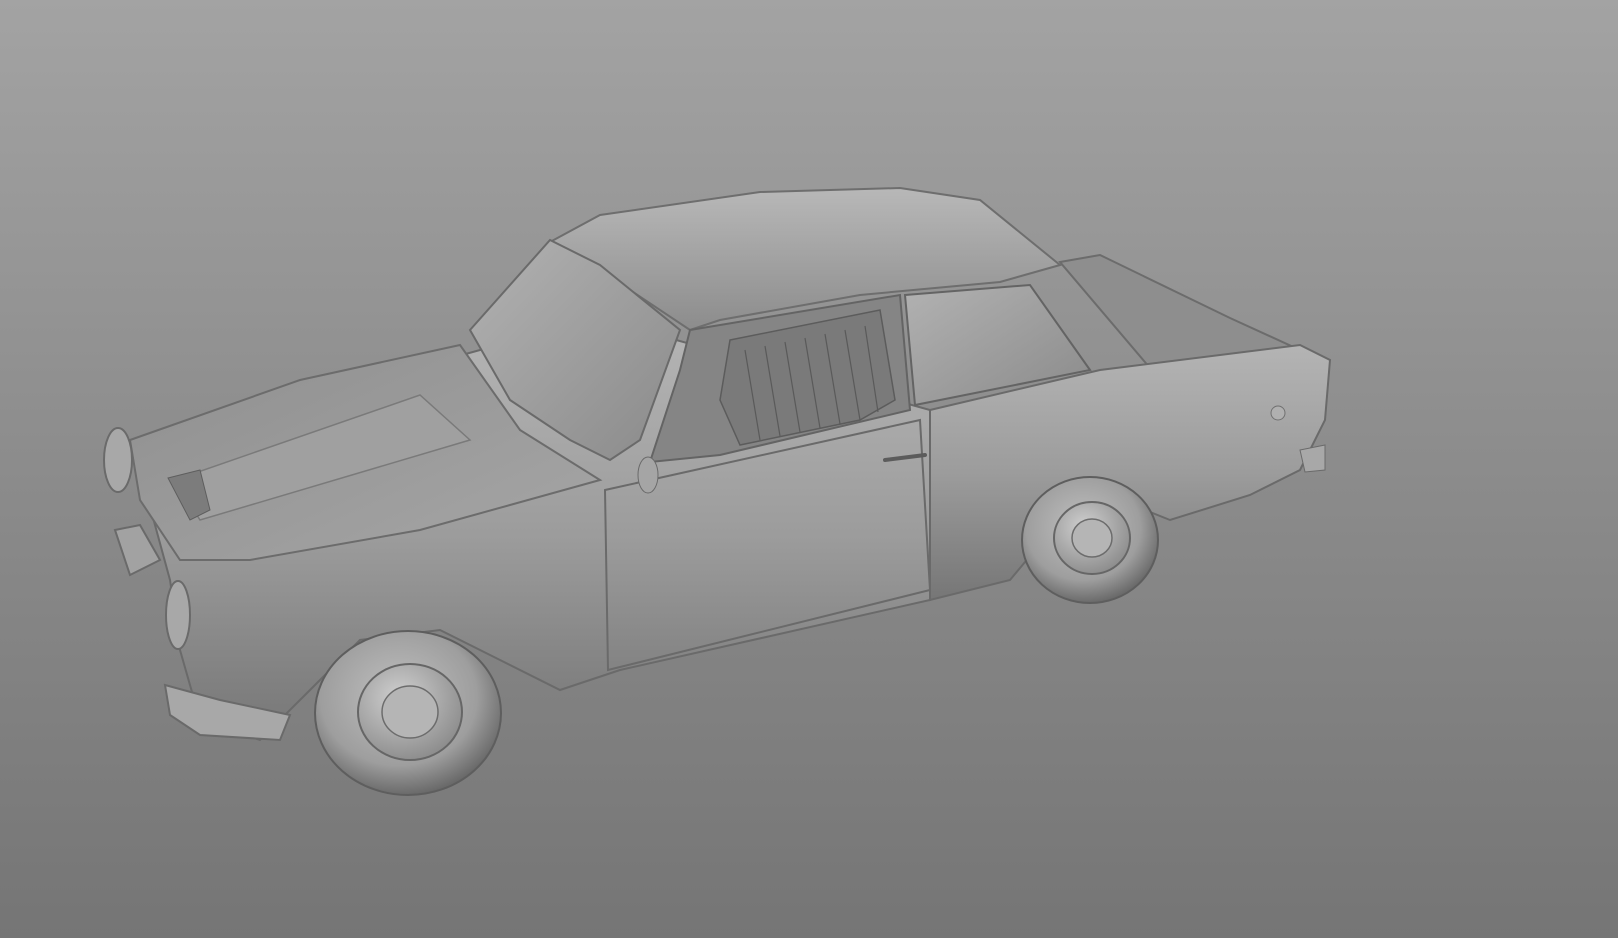 The image size is (1618, 938). I want to click on headlight-upper, so click(118, 460).